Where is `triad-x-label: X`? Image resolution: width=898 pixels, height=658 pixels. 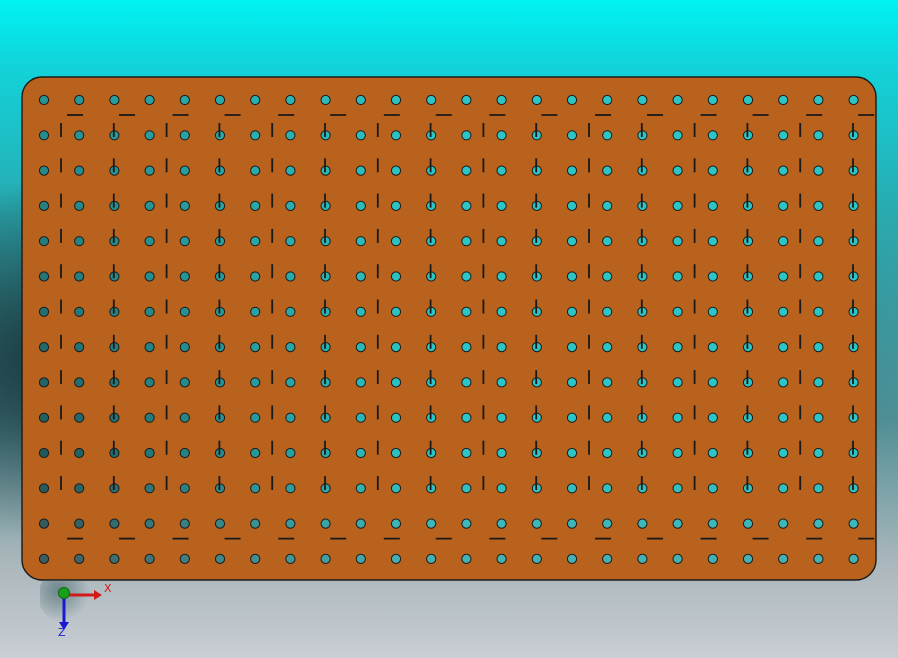 triad-x-label: X is located at coordinates (108, 588).